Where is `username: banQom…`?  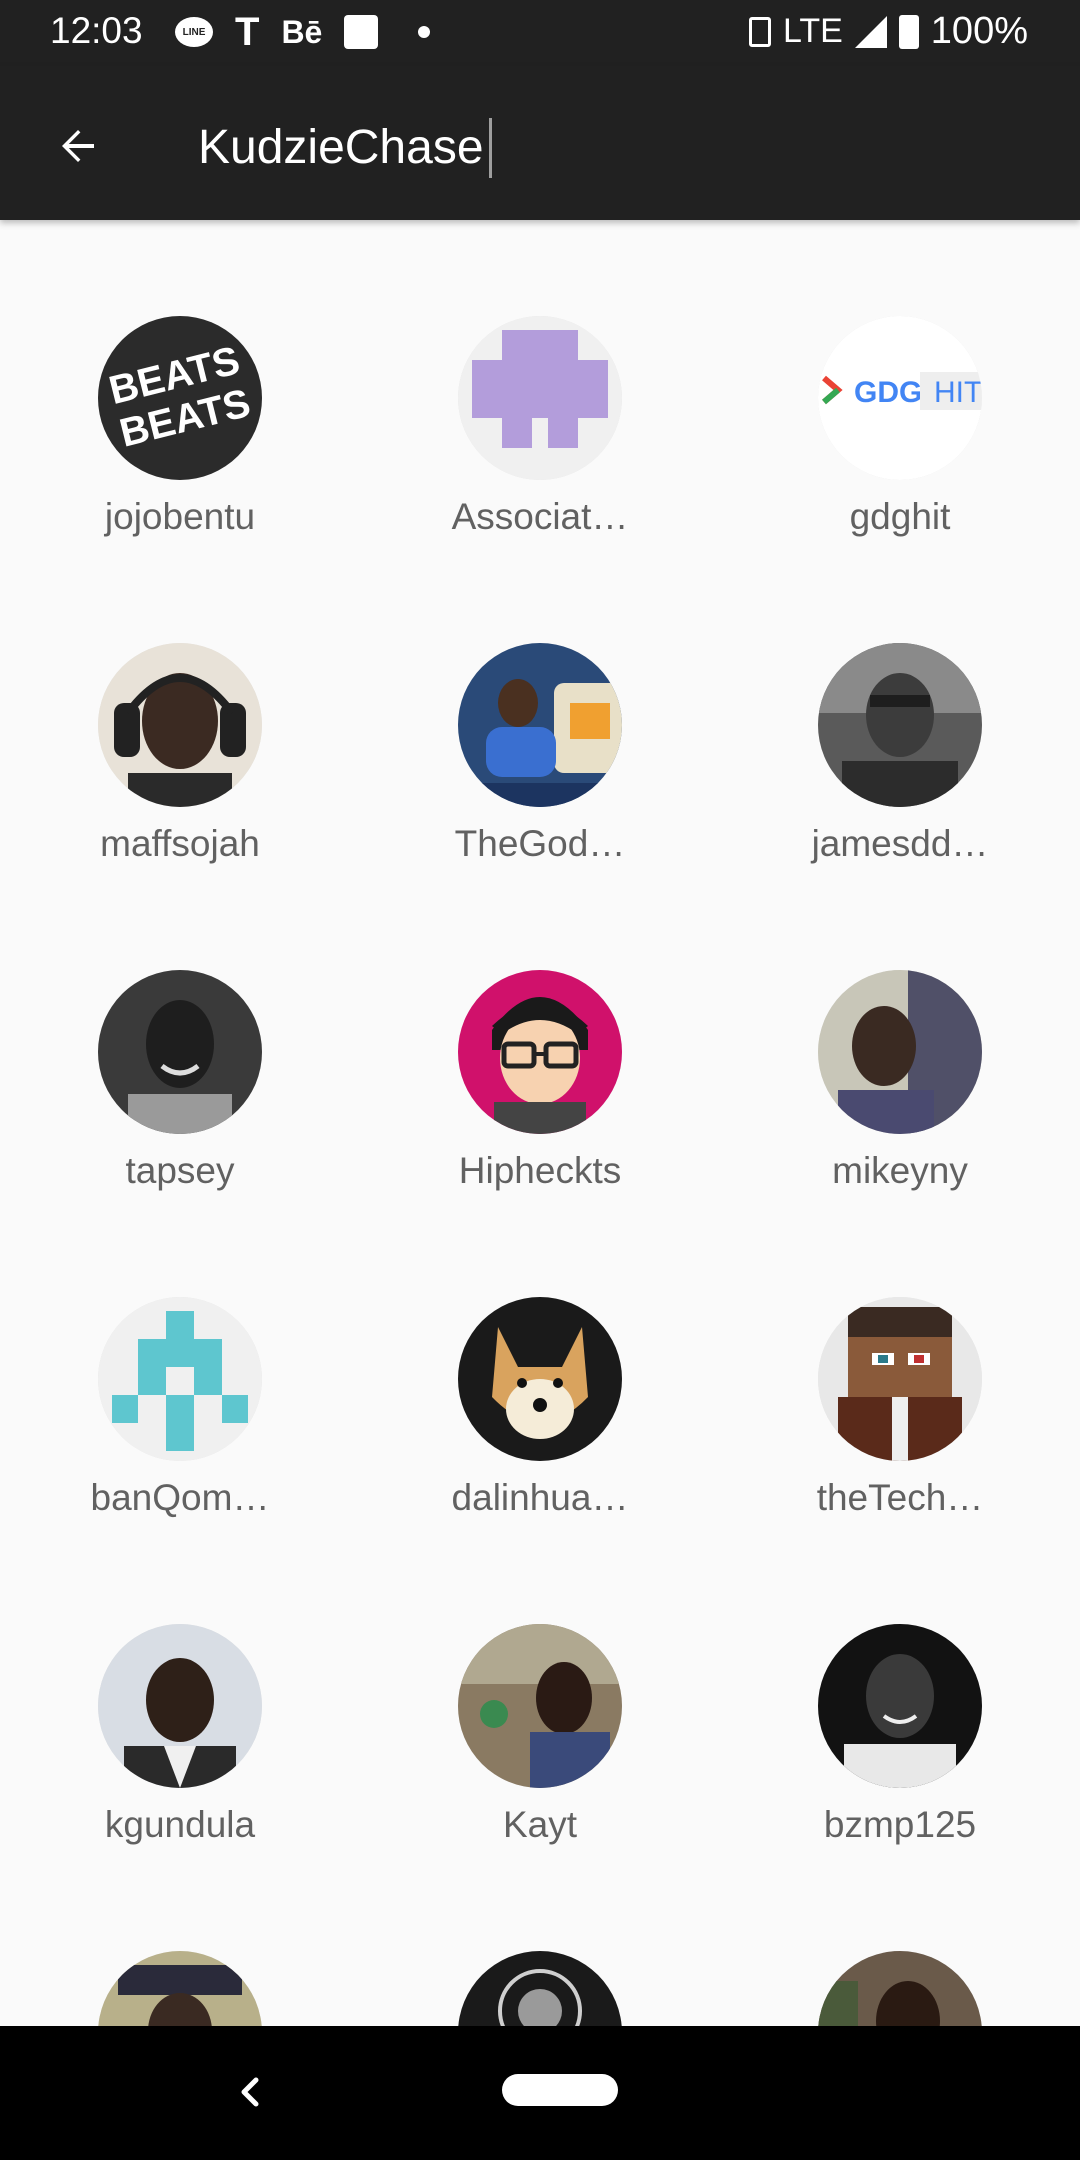 username: banQom… is located at coordinates (180, 1497).